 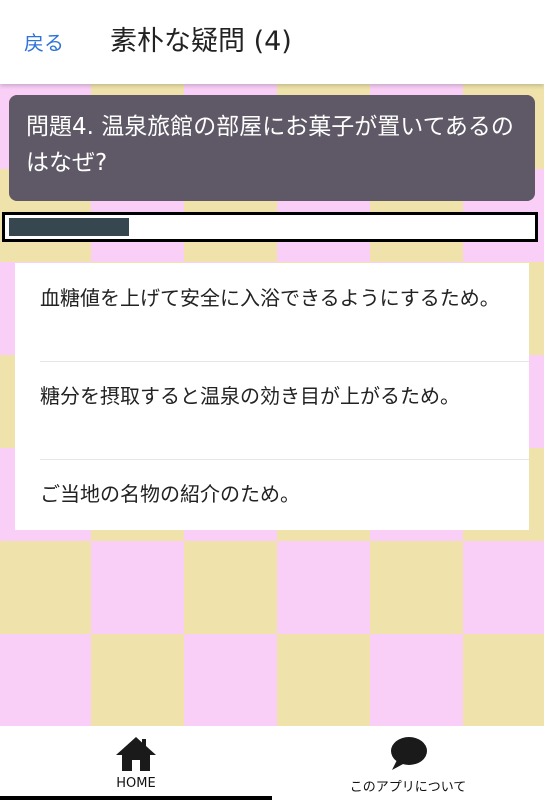 What do you see at coordinates (136, 754) in the screenshot?
I see `home-icon` at bounding box center [136, 754].